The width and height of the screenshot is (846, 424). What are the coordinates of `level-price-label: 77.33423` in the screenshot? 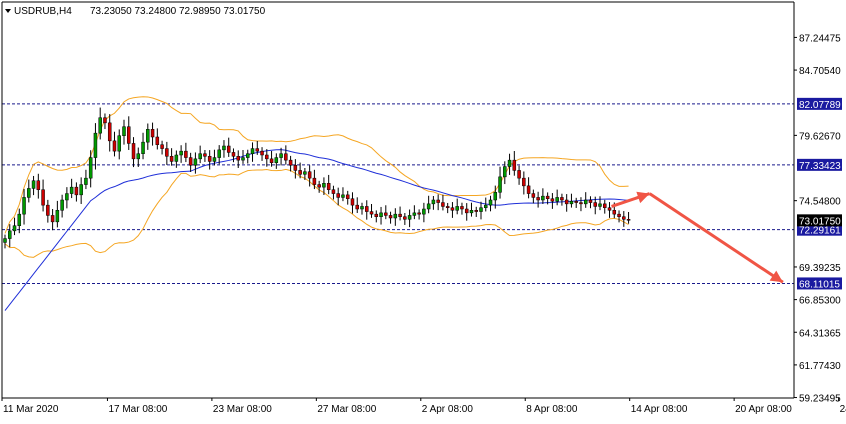 It's located at (820, 166).